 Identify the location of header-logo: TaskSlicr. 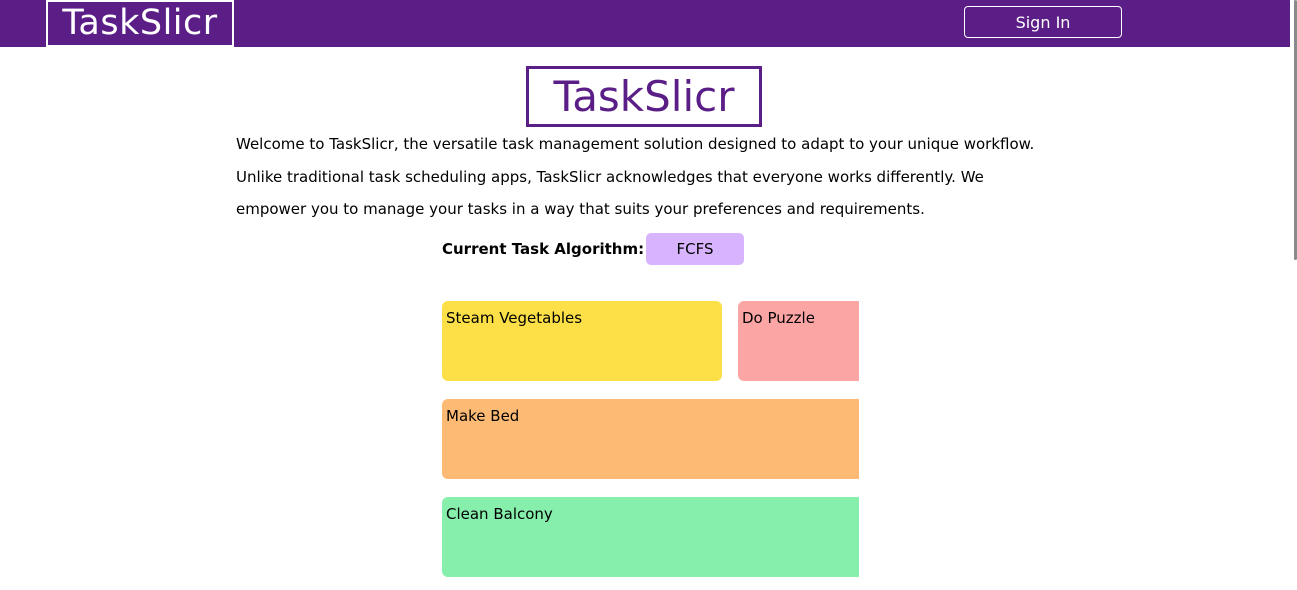
(140, 23).